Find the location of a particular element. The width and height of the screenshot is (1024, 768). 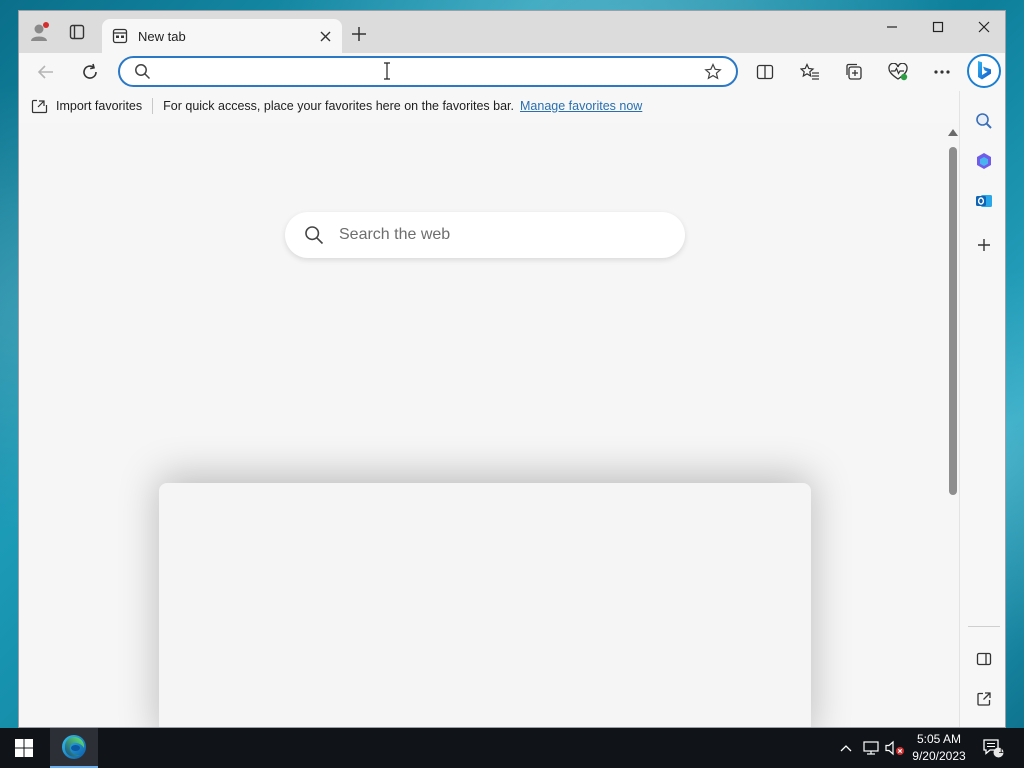

maximize-icon is located at coordinates (938, 27).